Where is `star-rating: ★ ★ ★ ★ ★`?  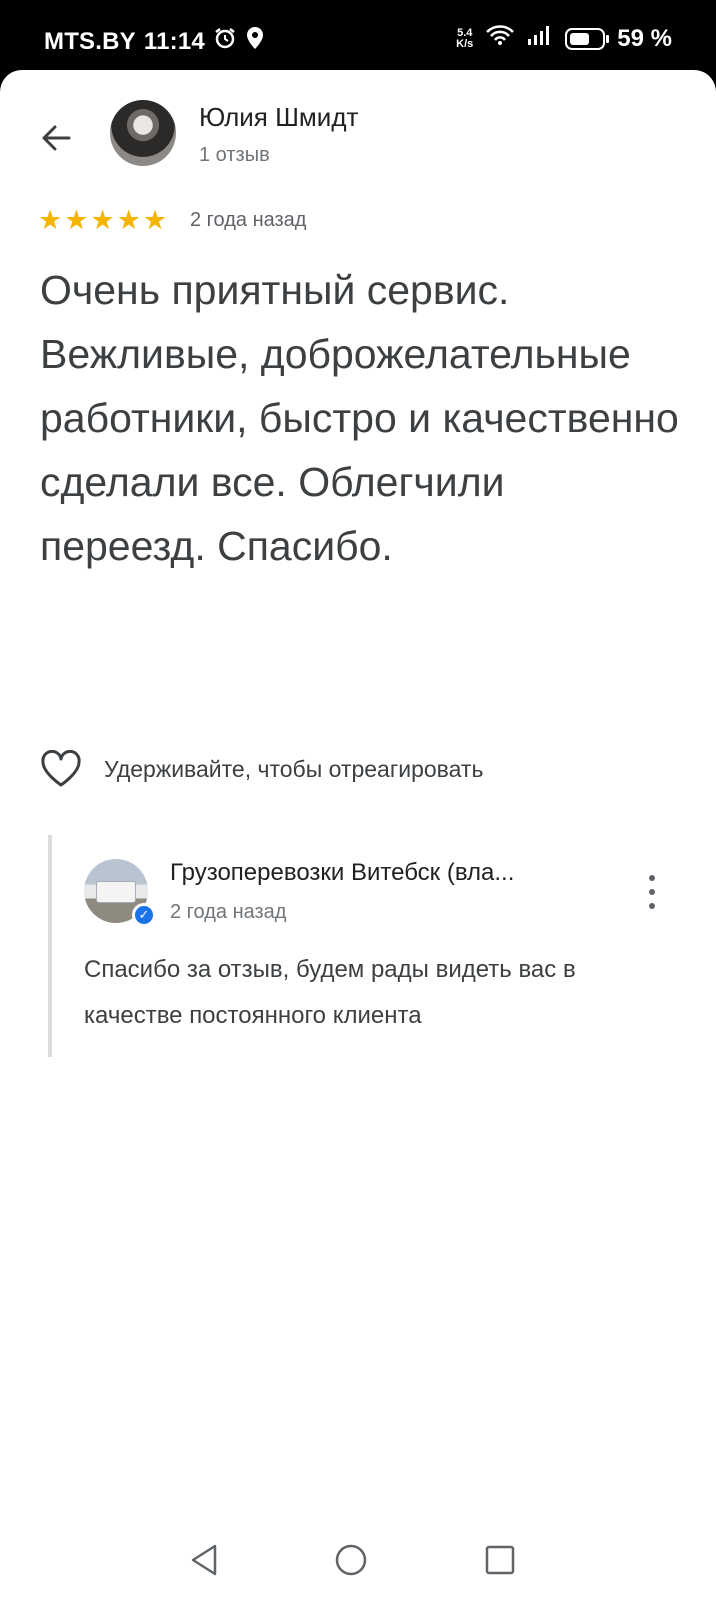
star-rating: ★ ★ ★ ★ ★ is located at coordinates (102, 220).